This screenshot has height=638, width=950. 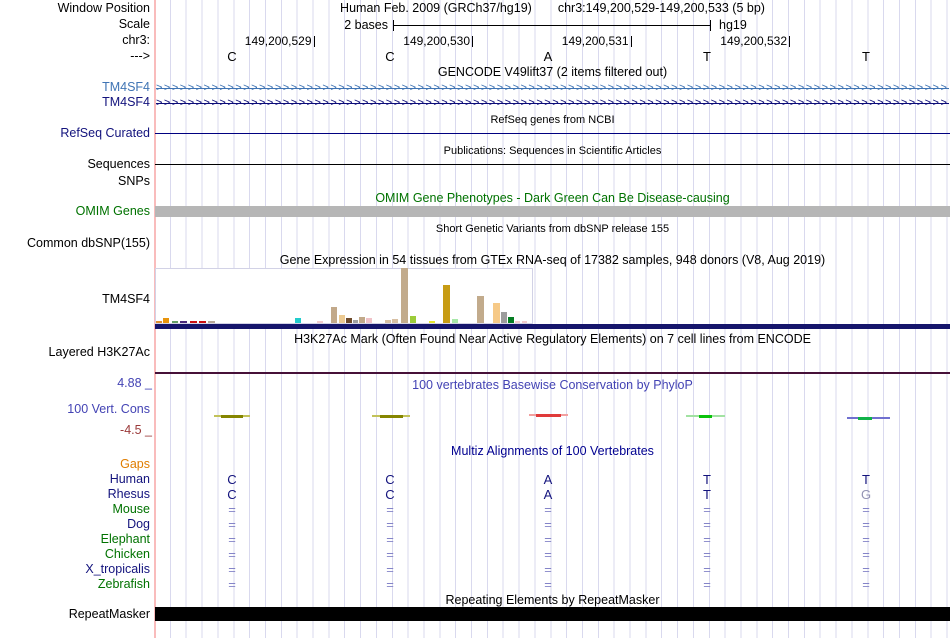 What do you see at coordinates (136, 40) in the screenshot?
I see `row-label-chrom: chr3:` at bounding box center [136, 40].